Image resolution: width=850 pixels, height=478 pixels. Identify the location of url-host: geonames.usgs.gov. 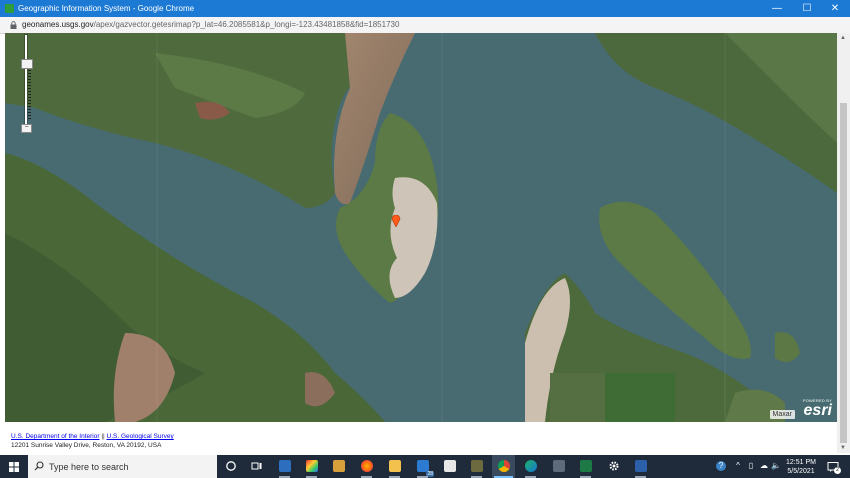
(58, 24).